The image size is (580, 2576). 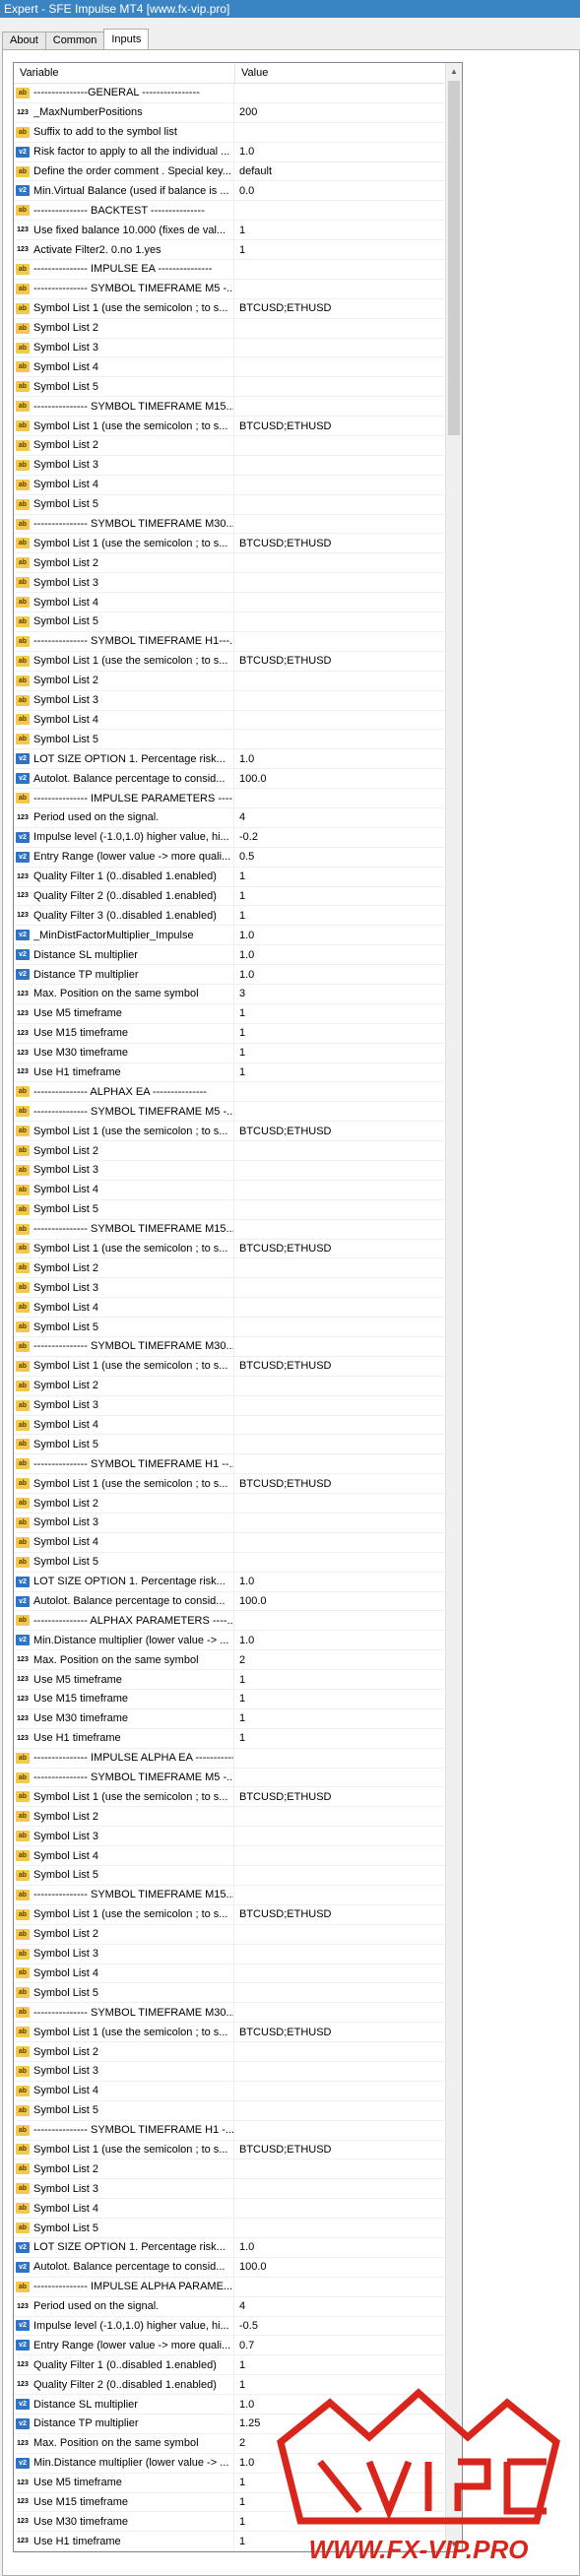 I want to click on value-cell: 3, so click(x=348, y=993).